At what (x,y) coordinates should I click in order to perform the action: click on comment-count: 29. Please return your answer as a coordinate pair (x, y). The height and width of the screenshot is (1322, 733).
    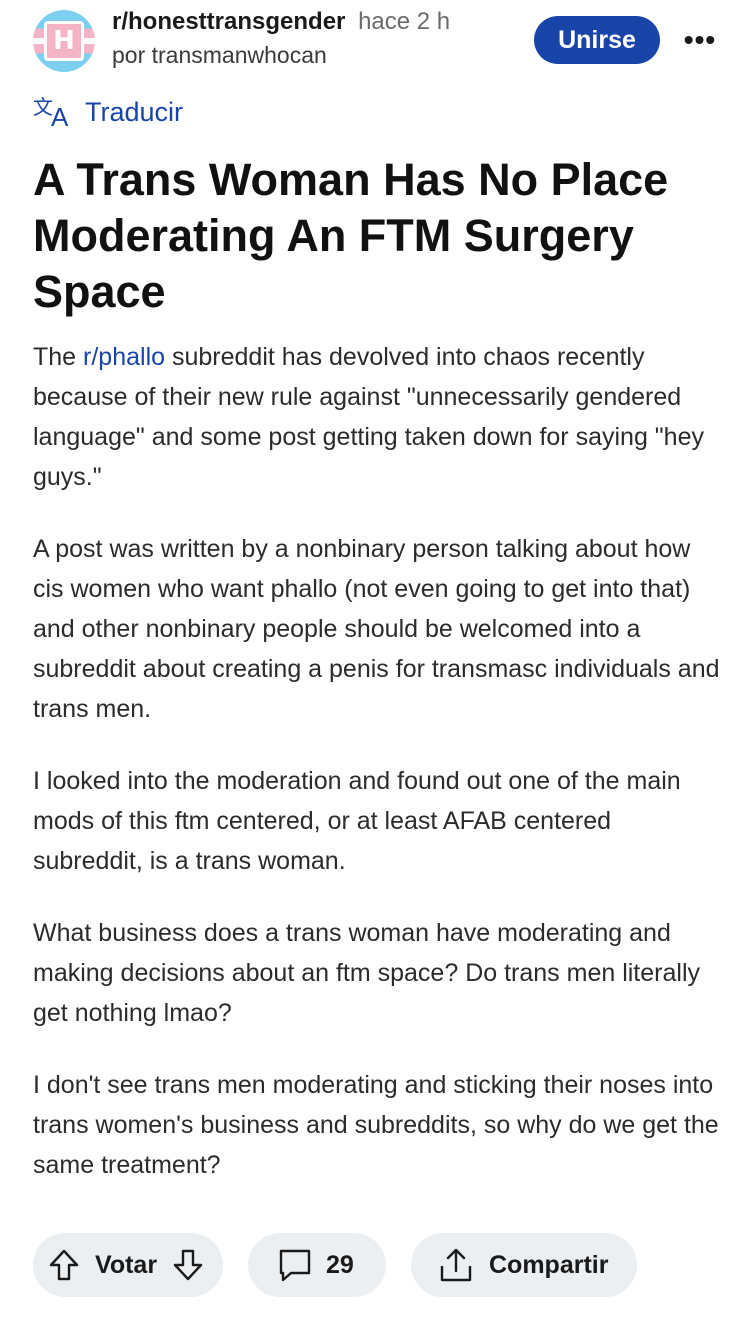
    Looking at the image, I should click on (340, 1264).